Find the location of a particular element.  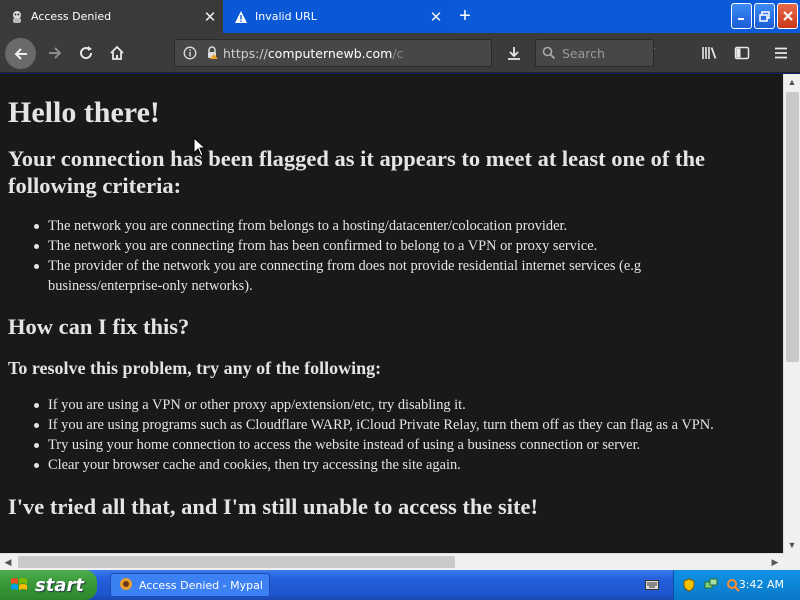

restore-button is located at coordinates (764, 16).